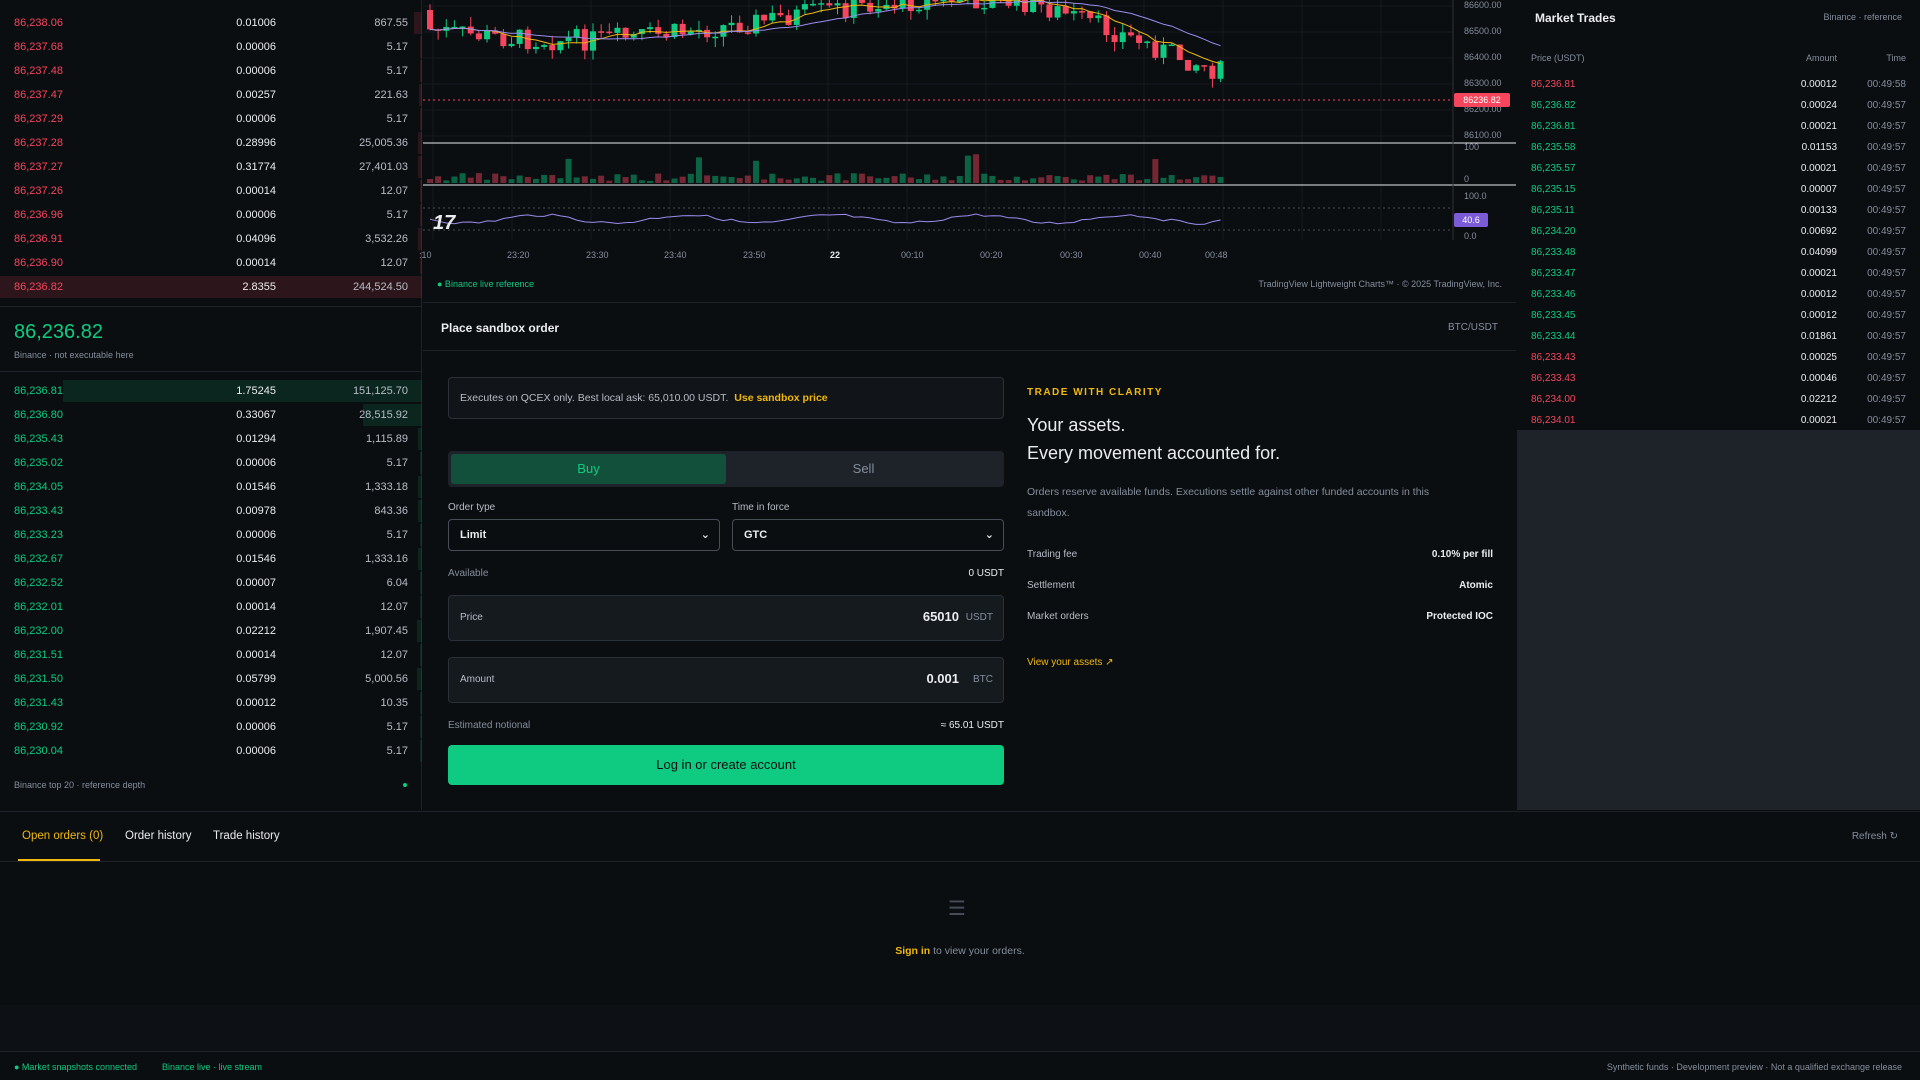  I want to click on tab-order-history: Order history, so click(158, 836).